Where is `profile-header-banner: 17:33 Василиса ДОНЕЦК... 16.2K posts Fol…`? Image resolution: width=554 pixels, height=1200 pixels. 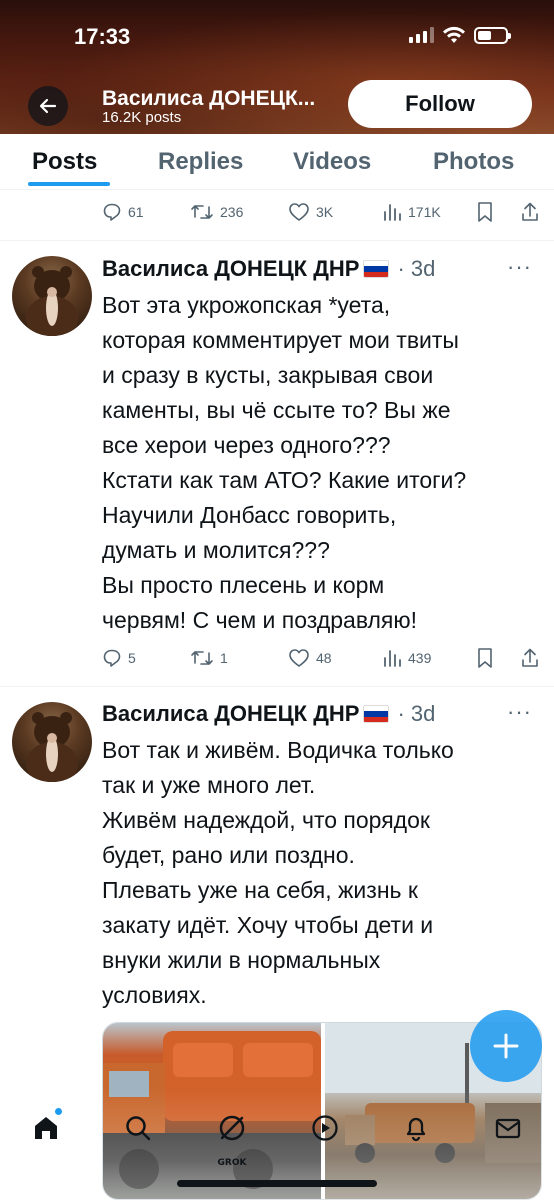
profile-header-banner: 17:33 Василиса ДОНЕЦК... 16.2K posts Fol… is located at coordinates (277, 67).